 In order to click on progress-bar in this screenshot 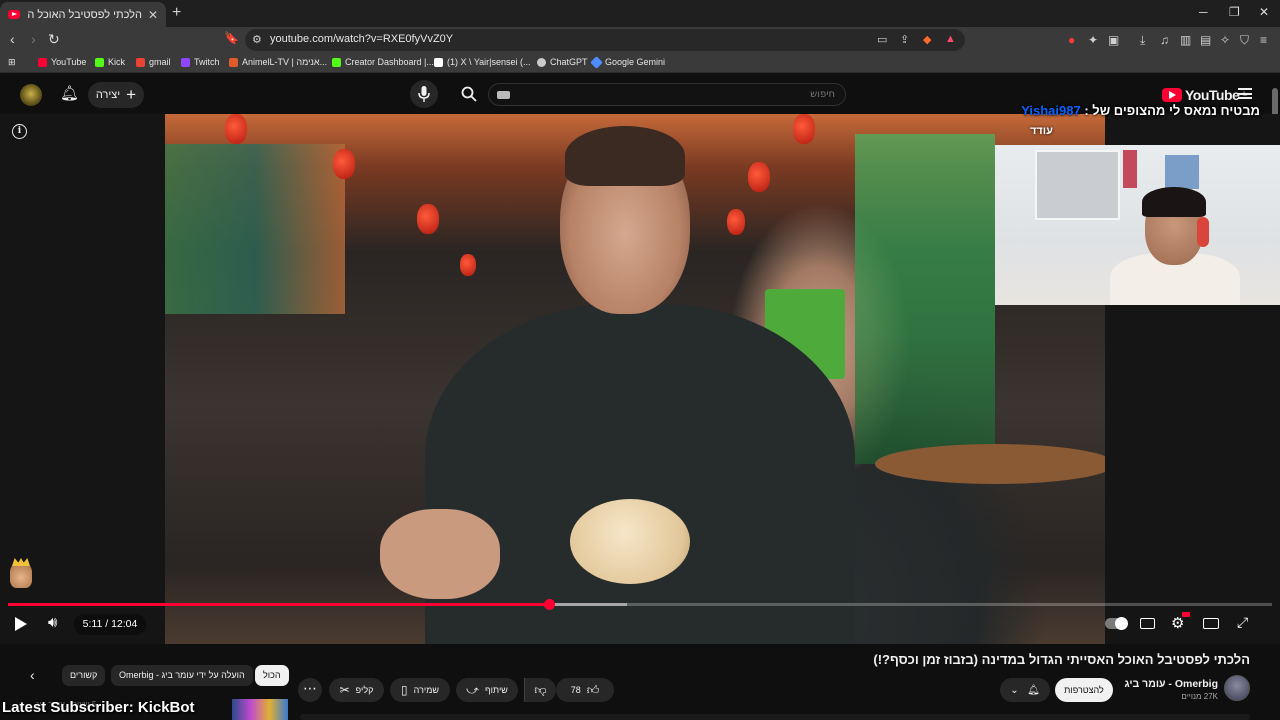, I will do `click(640, 604)`.